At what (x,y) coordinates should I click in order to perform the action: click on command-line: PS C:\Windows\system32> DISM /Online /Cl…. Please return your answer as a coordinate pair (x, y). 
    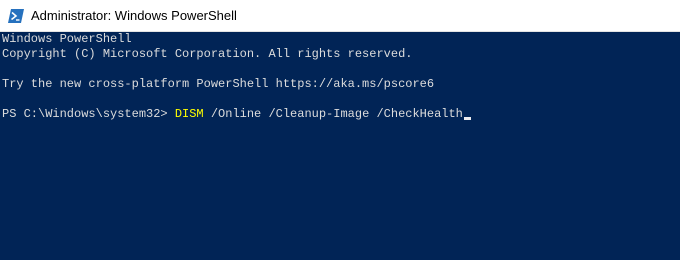
    Looking at the image, I should click on (341, 114).